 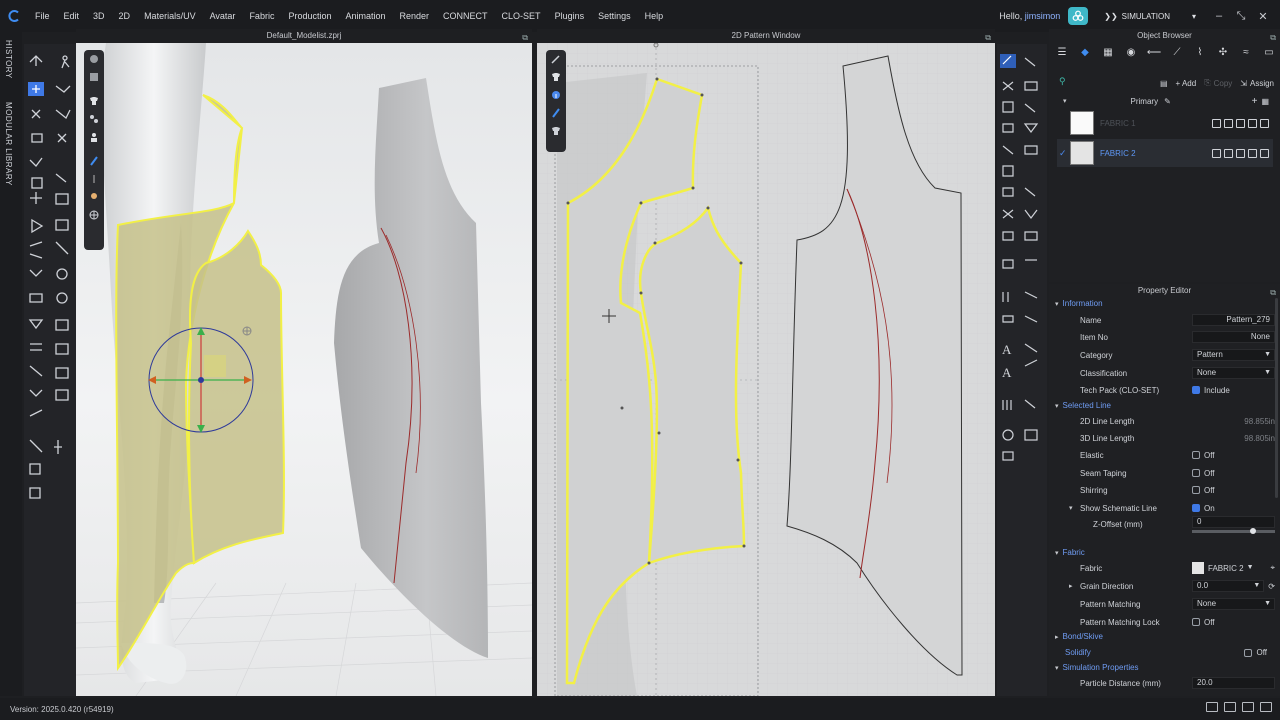 What do you see at coordinates (1070, 552) in the screenshot?
I see `section-fabric: ▾ Fabric` at bounding box center [1070, 552].